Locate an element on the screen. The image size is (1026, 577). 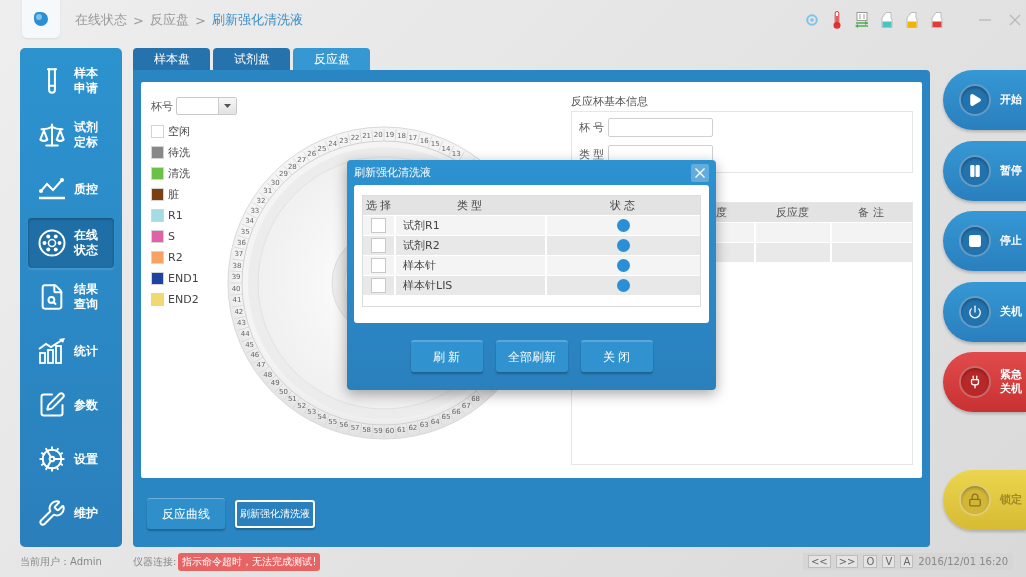
transfer-icon is located at coordinates (862, 20).